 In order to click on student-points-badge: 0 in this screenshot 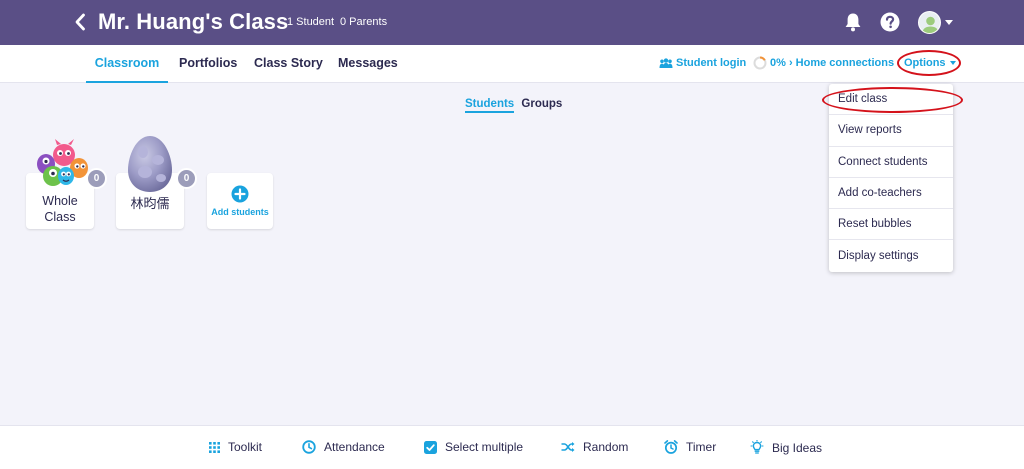, I will do `click(186, 178)`.